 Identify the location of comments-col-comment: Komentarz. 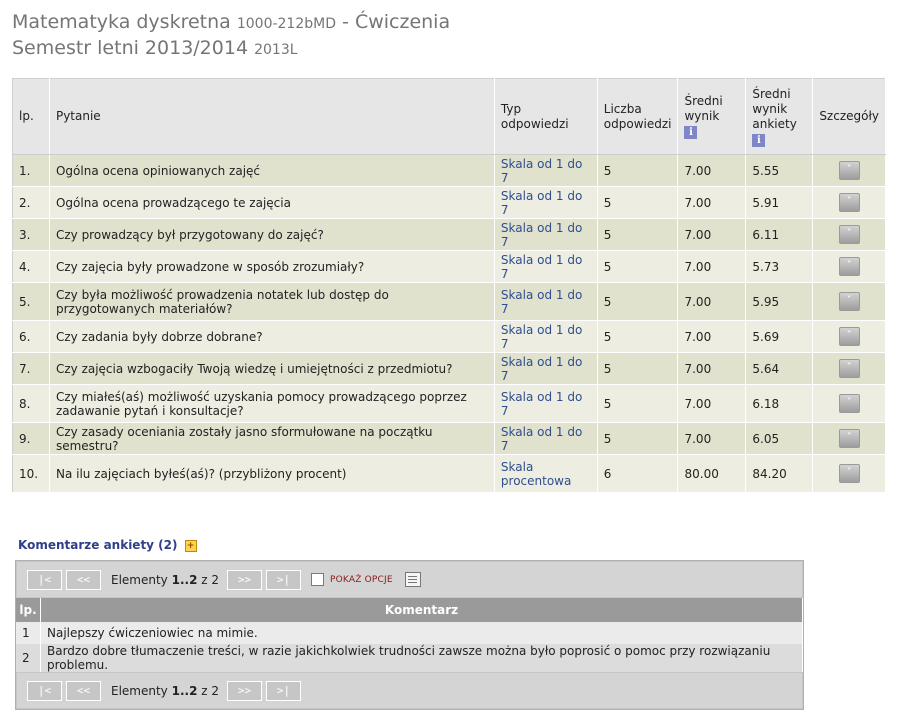
(421, 610).